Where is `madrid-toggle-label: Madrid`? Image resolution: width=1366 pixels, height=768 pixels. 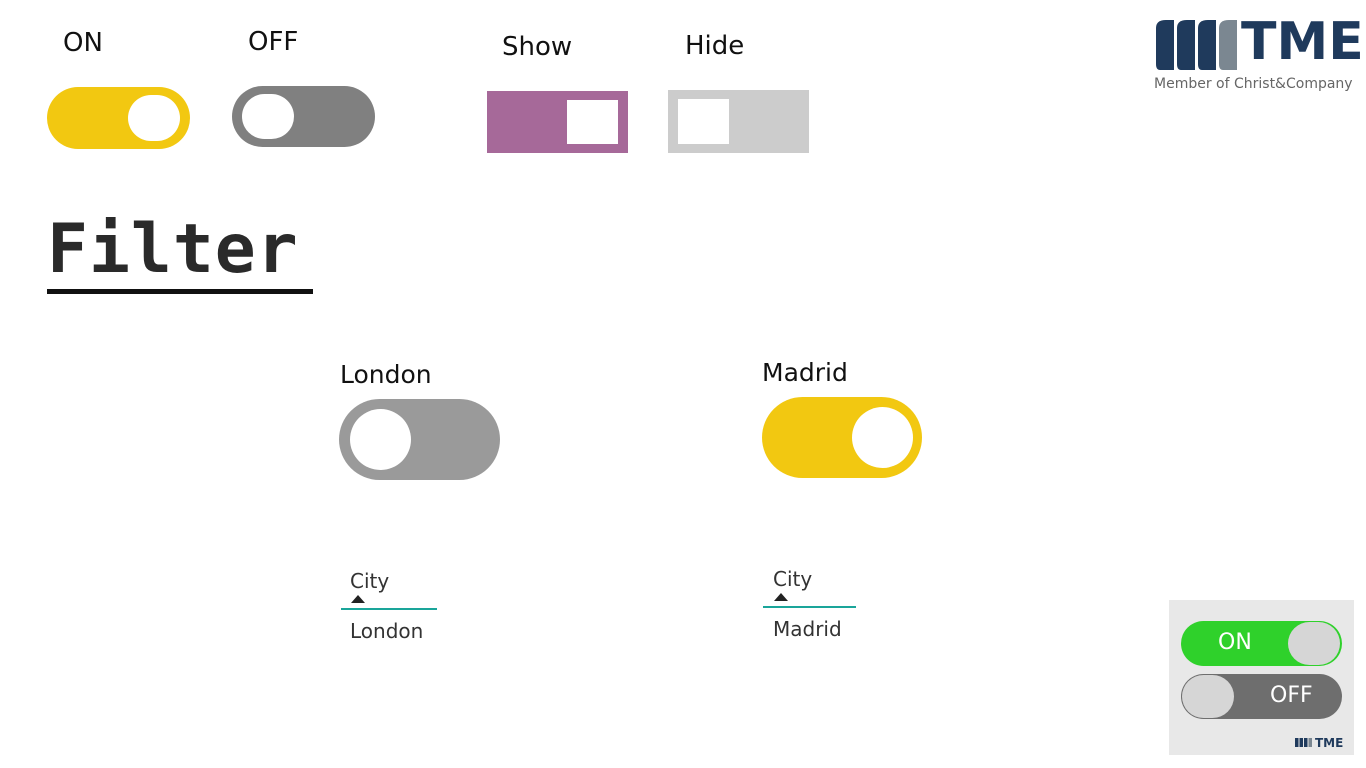
madrid-toggle-label: Madrid is located at coordinates (805, 372).